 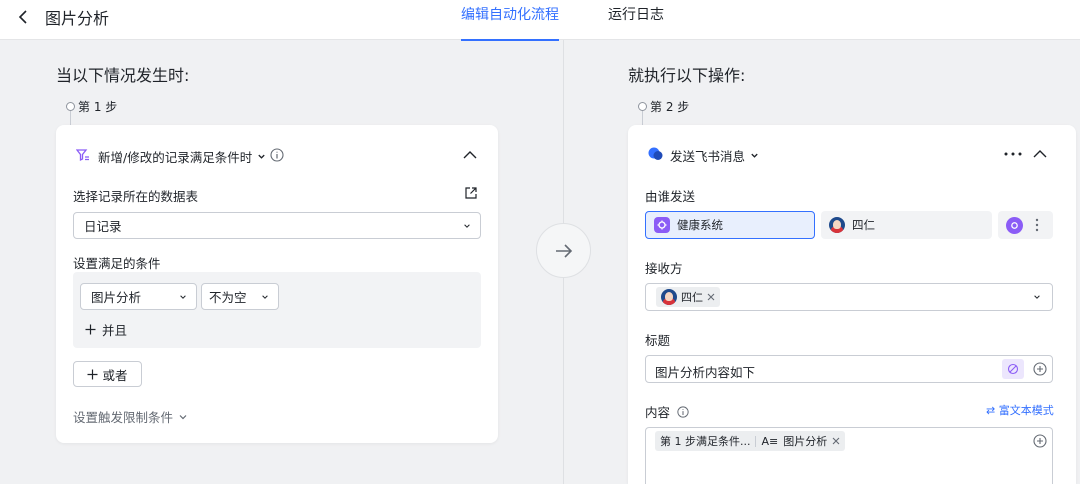 What do you see at coordinates (136, 196) in the screenshot?
I see `table-label: 选择记录所在的数据表` at bounding box center [136, 196].